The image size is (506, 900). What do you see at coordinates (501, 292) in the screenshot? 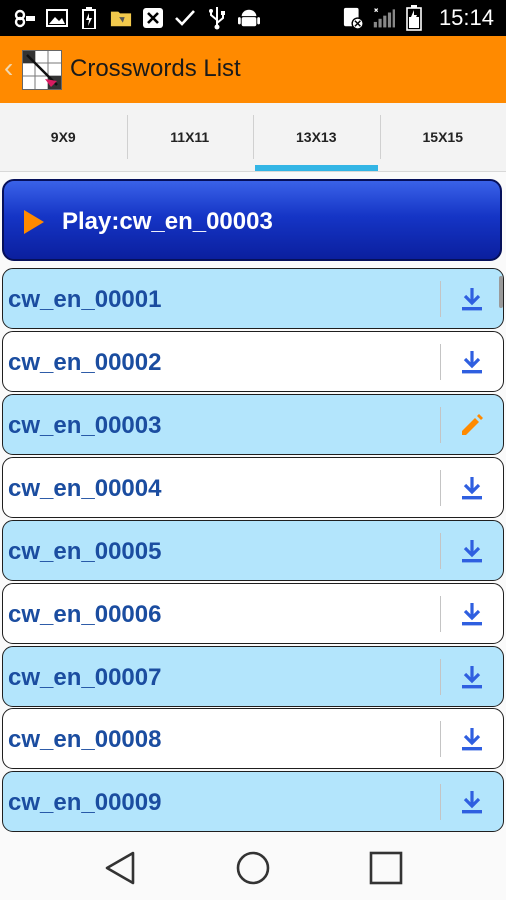
I see `list-scrollbar` at bounding box center [501, 292].